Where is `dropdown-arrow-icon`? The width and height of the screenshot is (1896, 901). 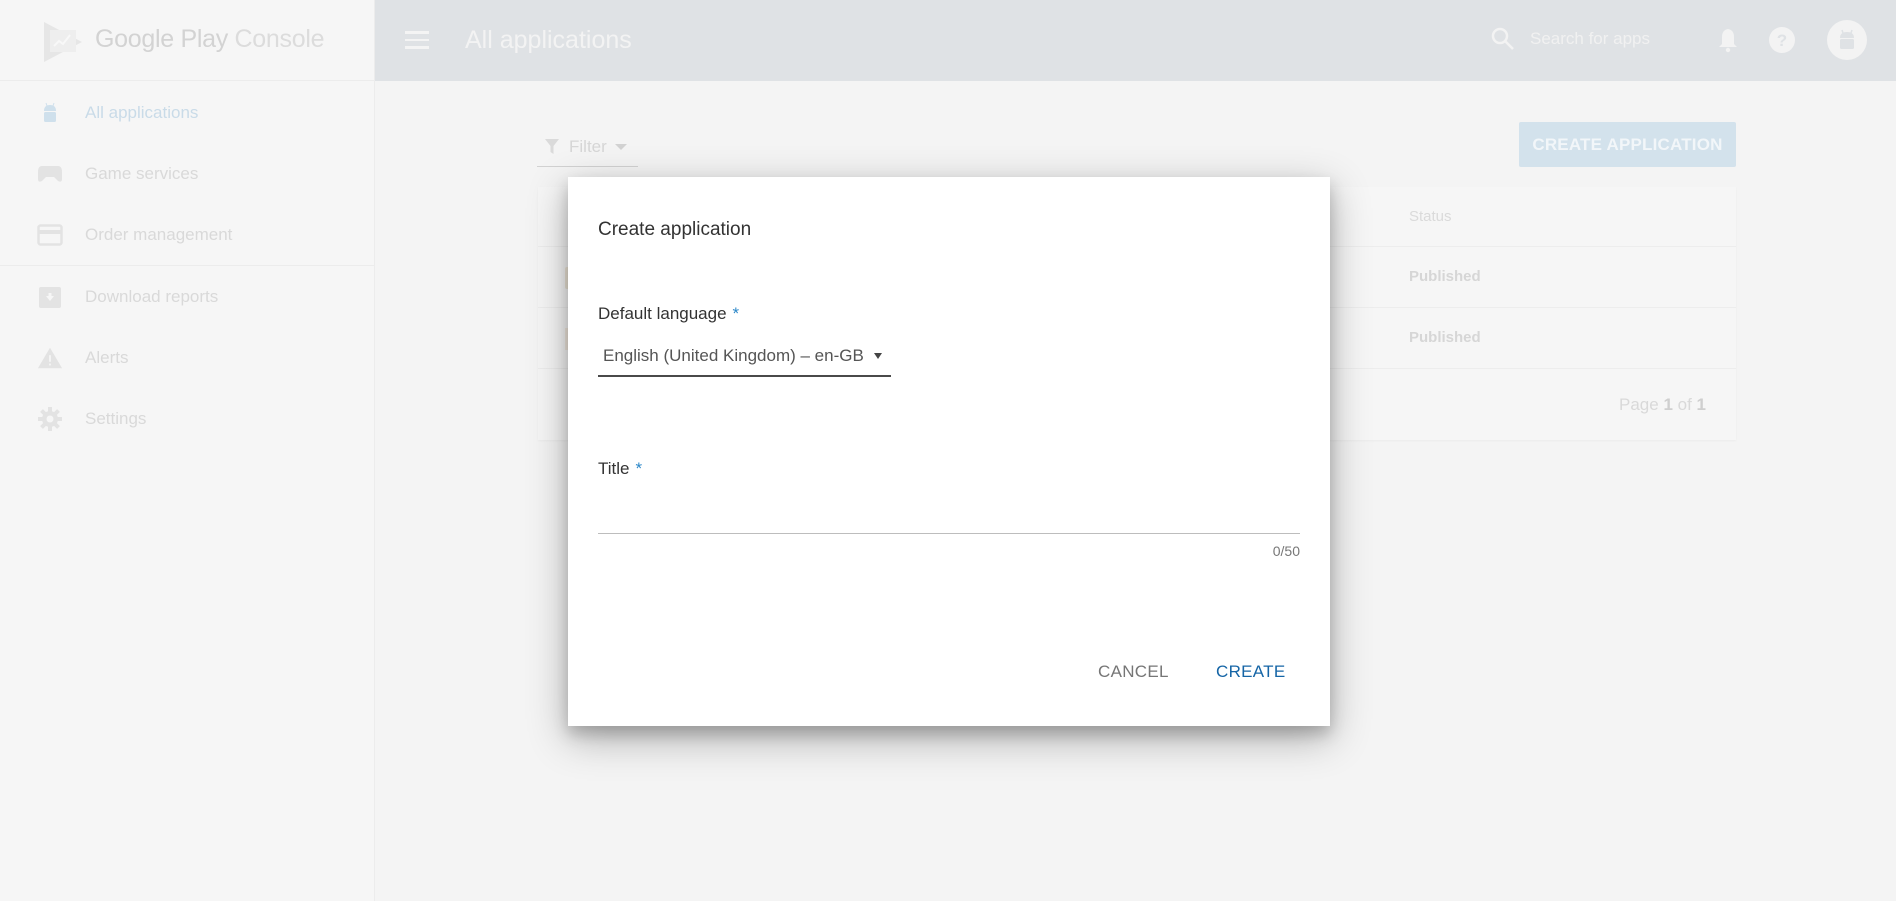 dropdown-arrow-icon is located at coordinates (877, 356).